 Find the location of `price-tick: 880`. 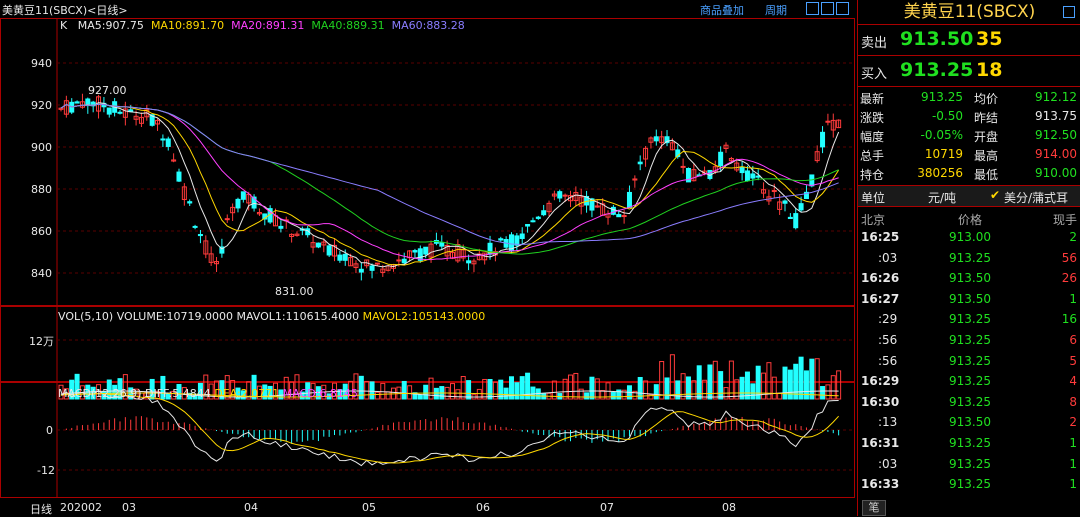

price-tick: 880 is located at coordinates (41, 189).